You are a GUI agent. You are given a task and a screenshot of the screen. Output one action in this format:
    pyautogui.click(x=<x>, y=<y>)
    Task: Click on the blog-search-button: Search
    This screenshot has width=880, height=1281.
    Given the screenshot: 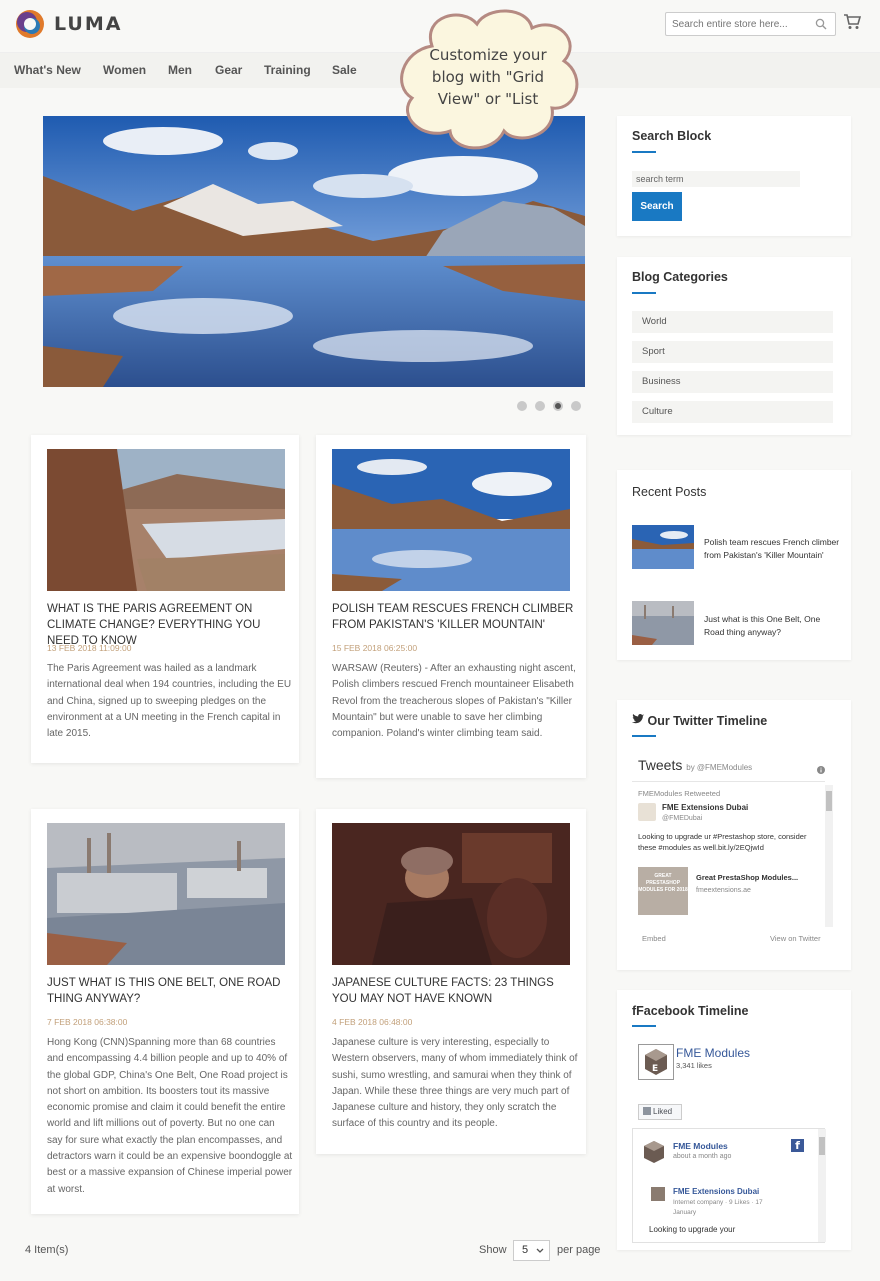 What is the action you would take?
    pyautogui.click(x=657, y=206)
    